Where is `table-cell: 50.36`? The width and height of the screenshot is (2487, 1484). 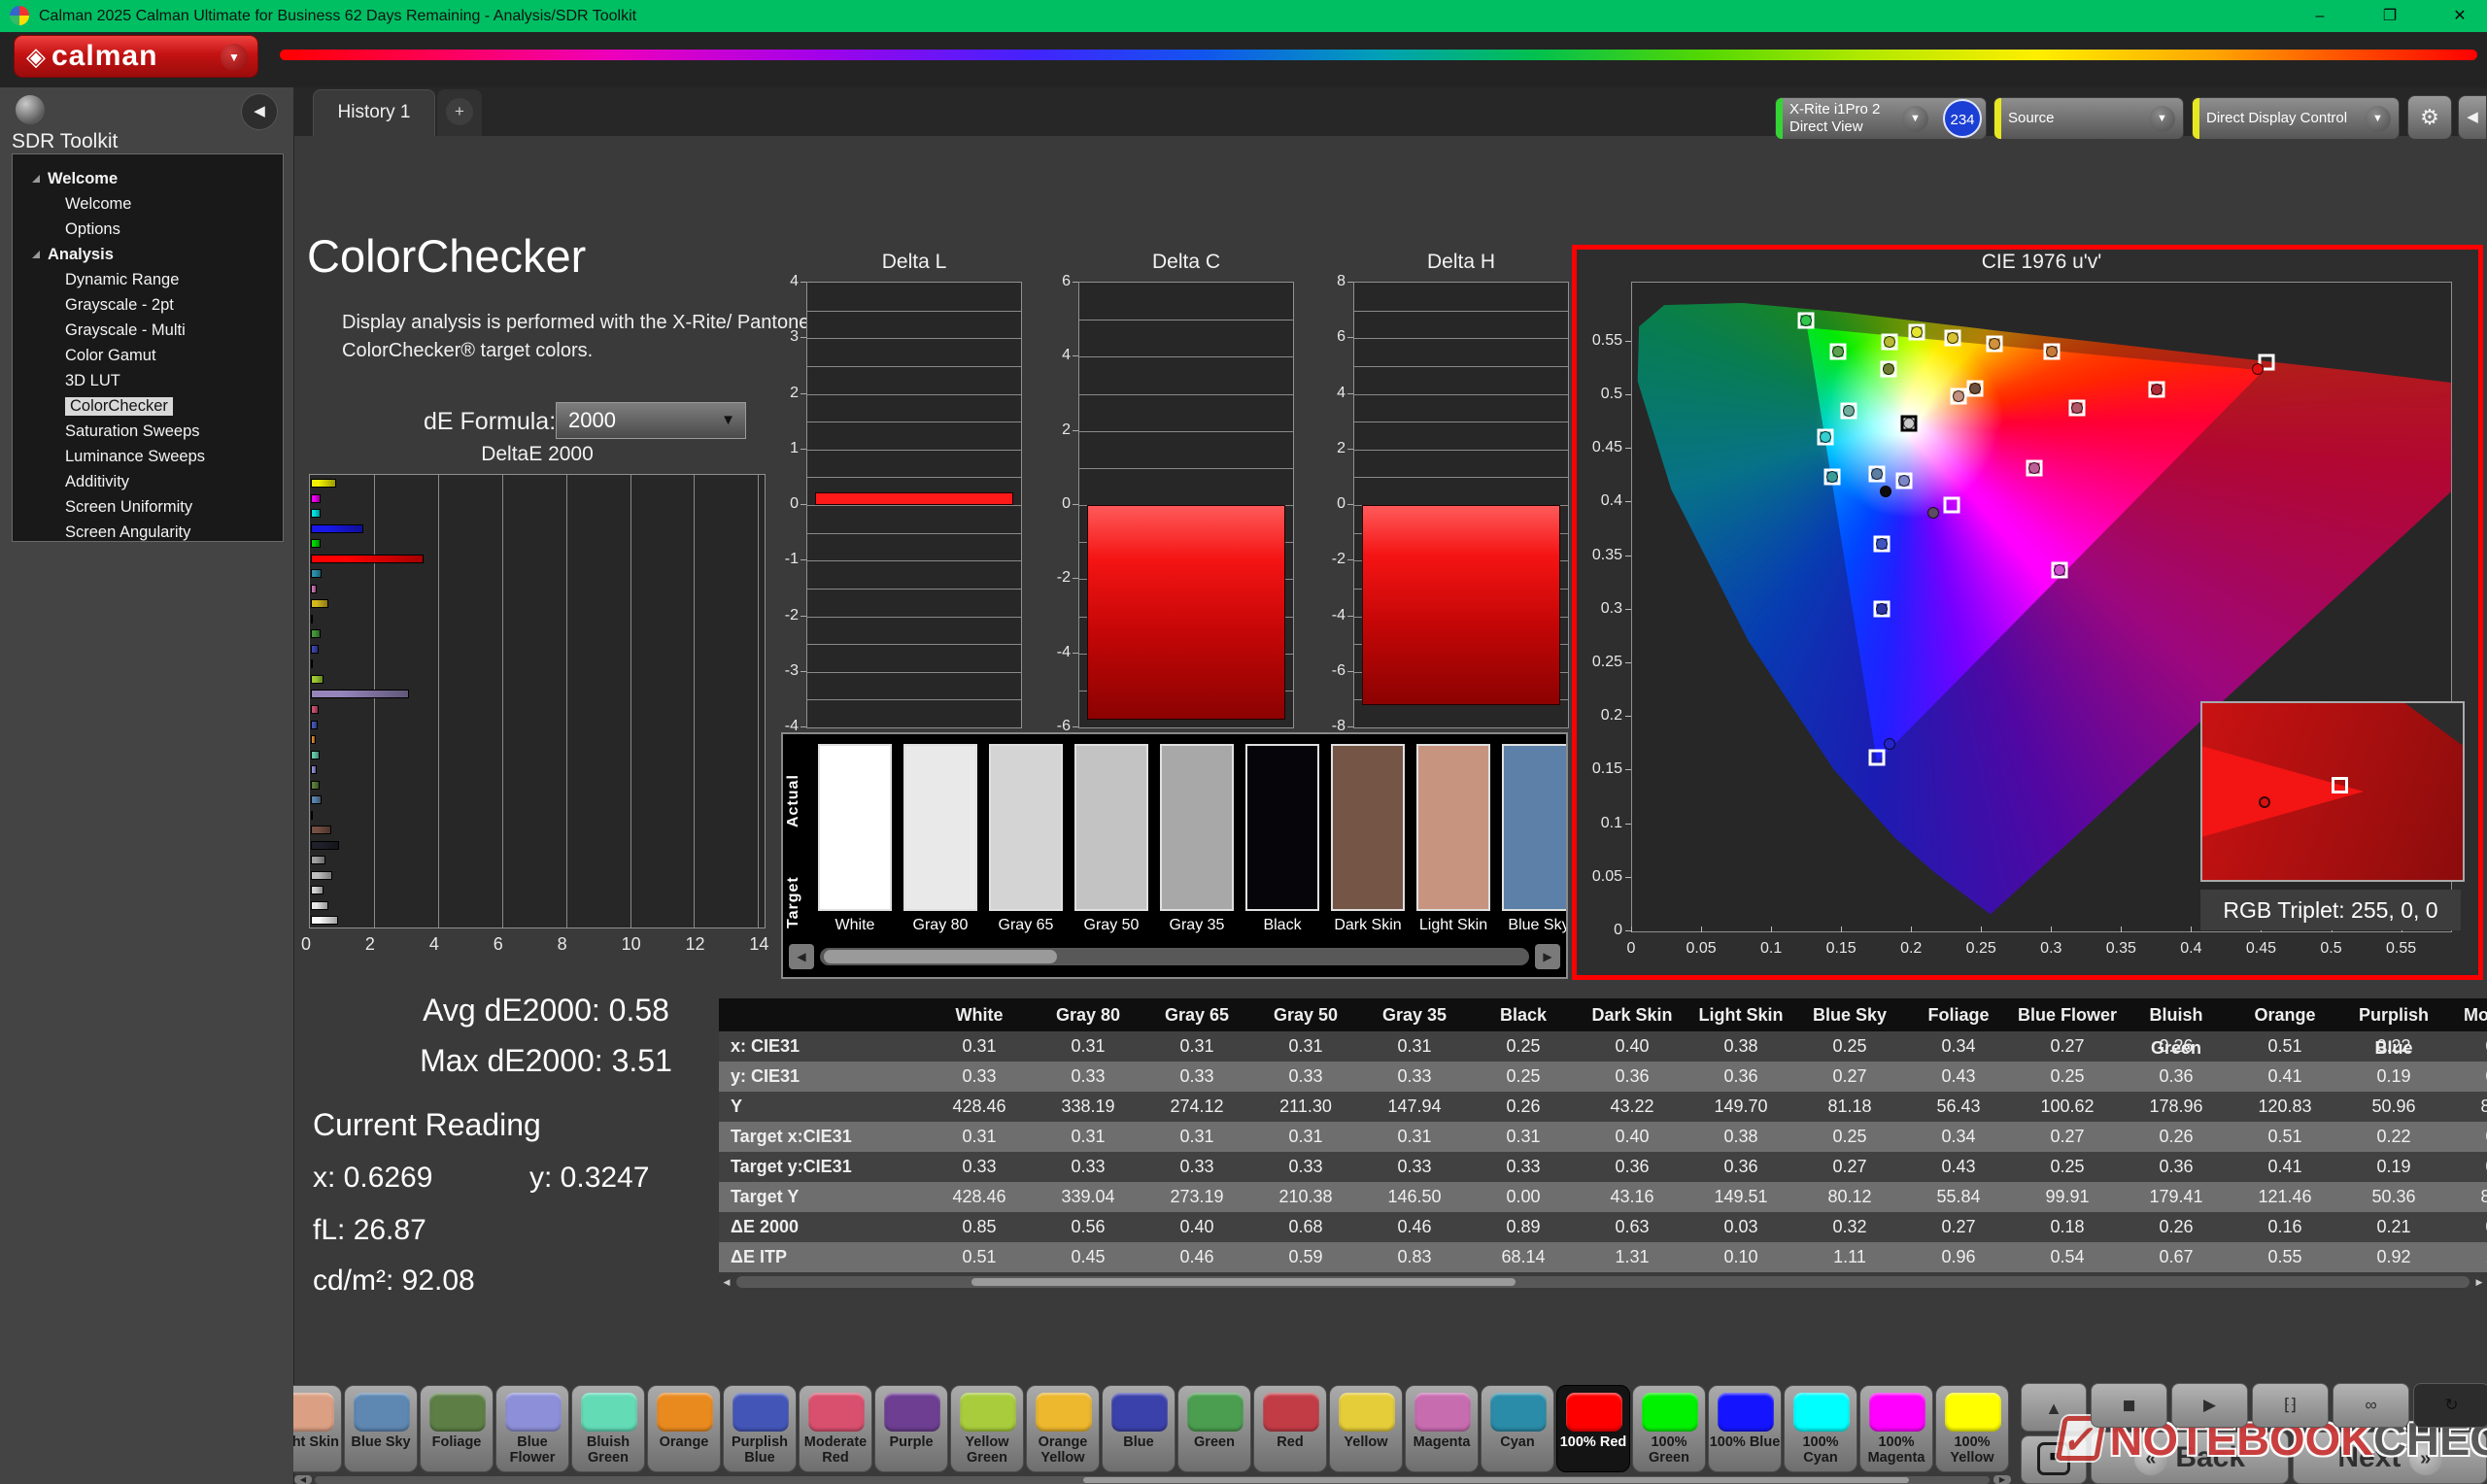 table-cell: 50.36 is located at coordinates (2393, 1196).